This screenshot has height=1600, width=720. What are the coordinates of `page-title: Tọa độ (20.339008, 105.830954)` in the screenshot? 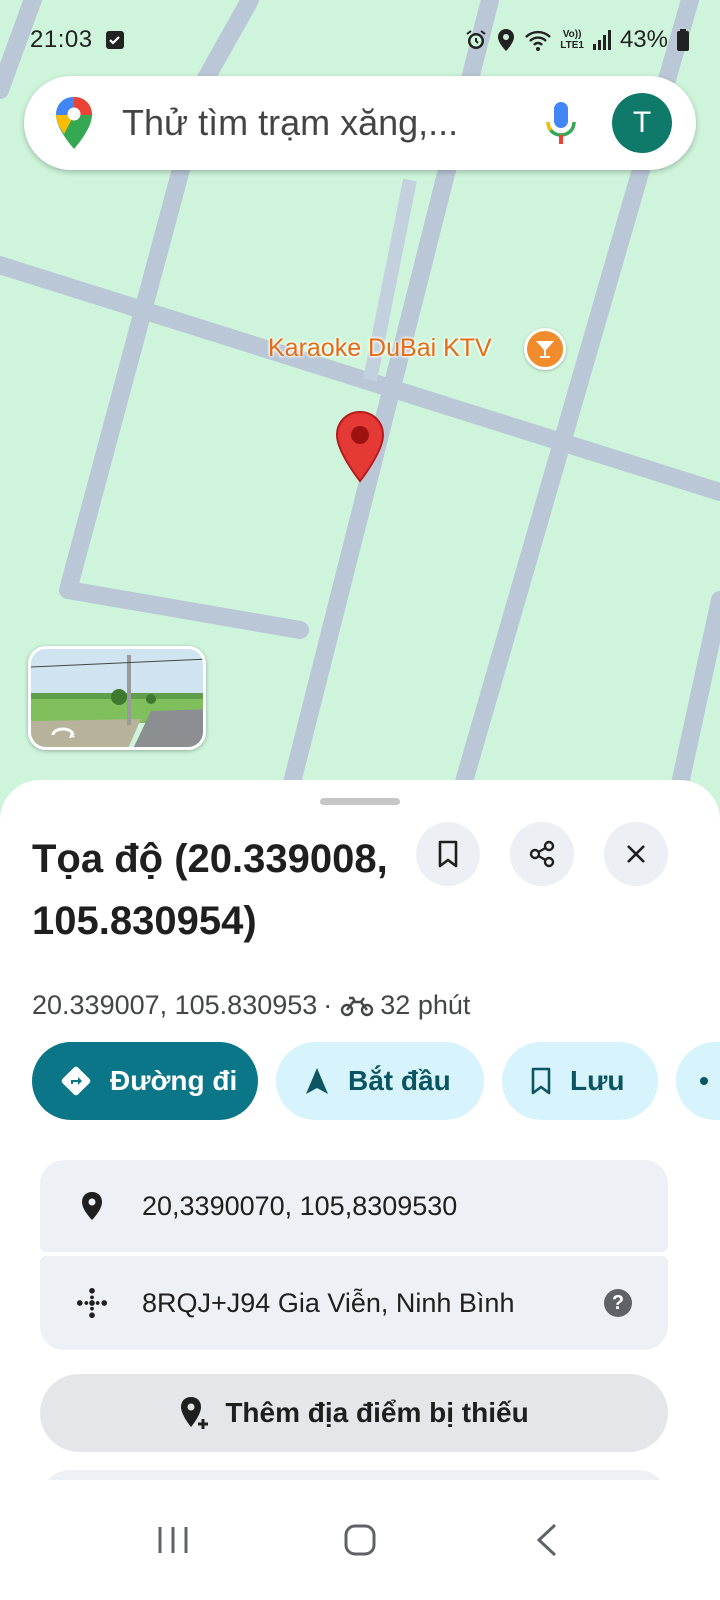 It's located at (210, 890).